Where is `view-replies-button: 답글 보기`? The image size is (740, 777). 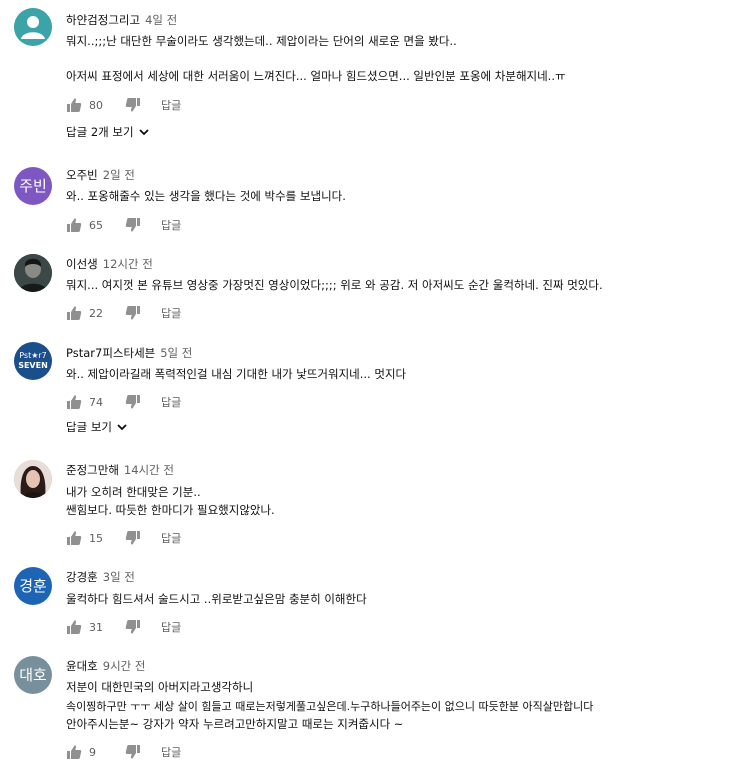
view-replies-button: 답글 보기 is located at coordinates (97, 427).